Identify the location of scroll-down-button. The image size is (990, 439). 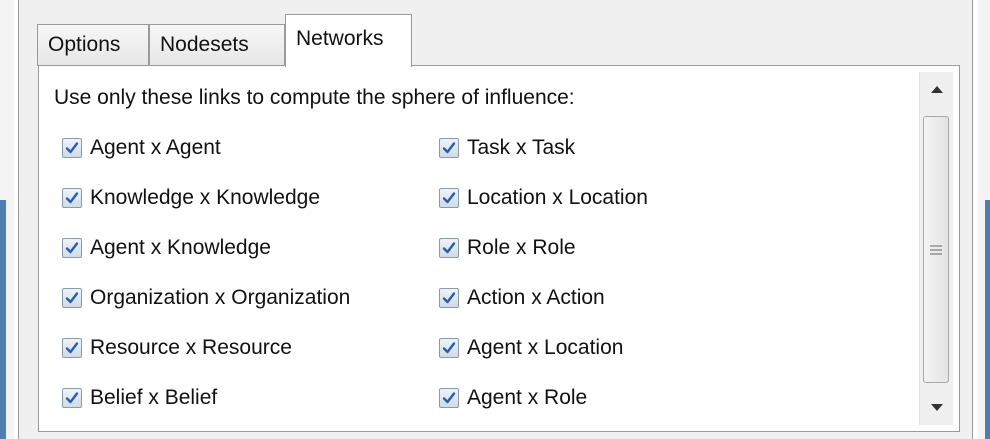
(936, 408).